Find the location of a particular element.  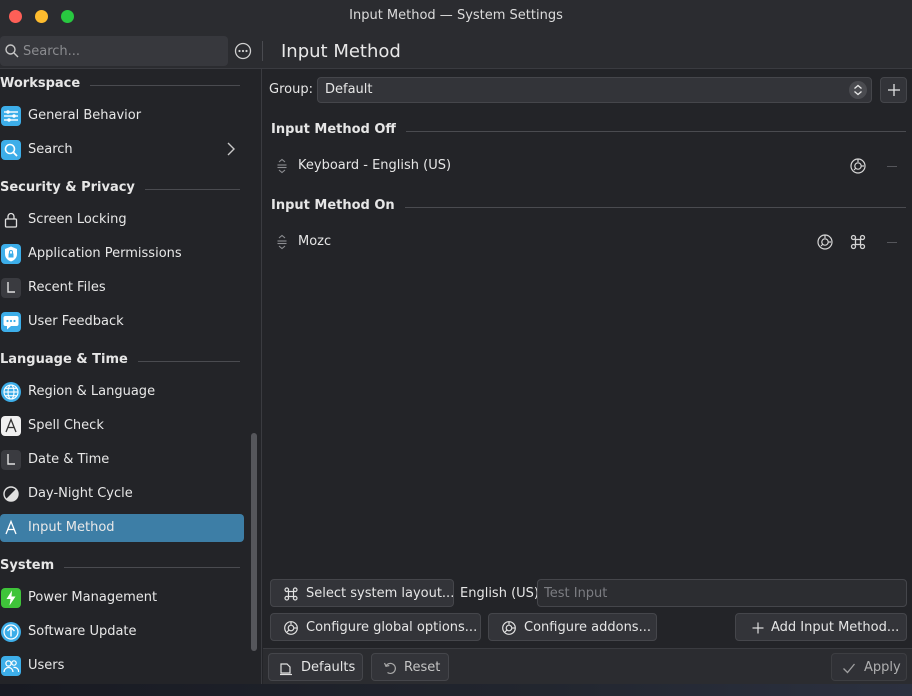

header-separator is located at coordinates (262, 51).